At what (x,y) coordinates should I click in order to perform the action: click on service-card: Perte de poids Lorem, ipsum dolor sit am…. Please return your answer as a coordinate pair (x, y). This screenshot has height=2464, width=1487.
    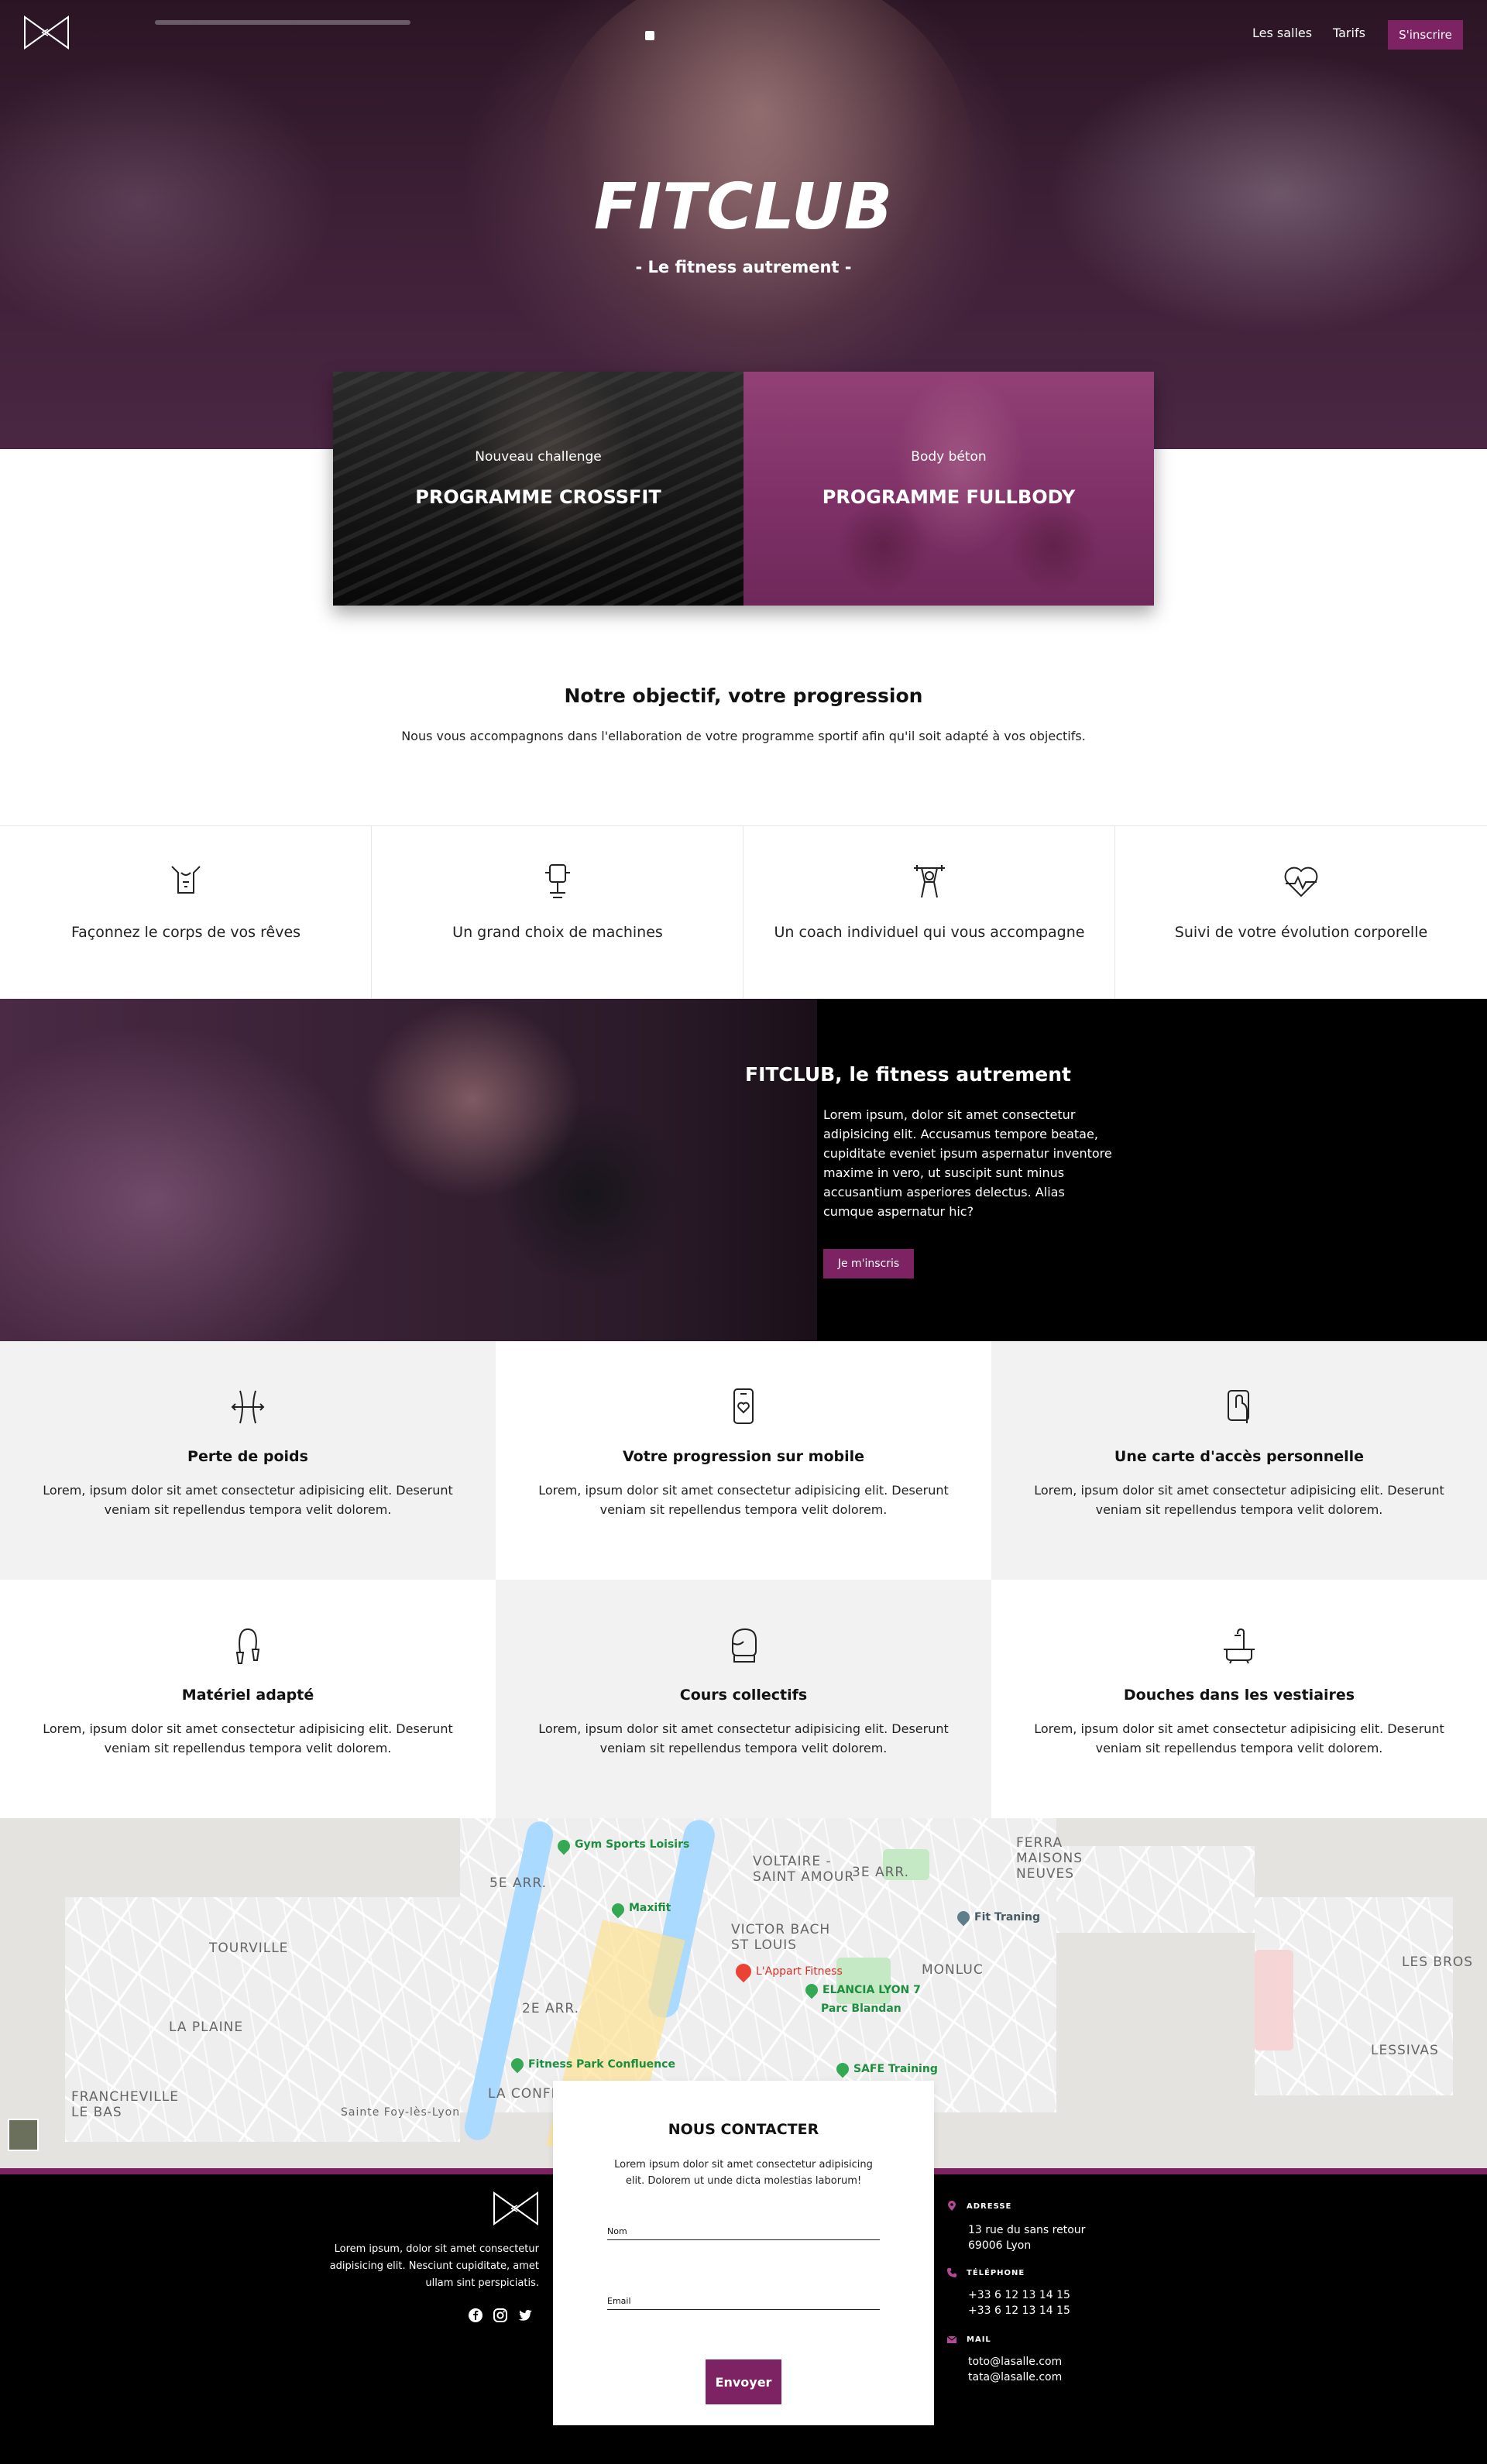
    Looking at the image, I should click on (248, 1460).